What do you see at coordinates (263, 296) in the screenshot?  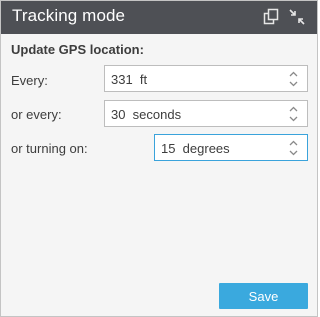 I see `save-button: Save` at bounding box center [263, 296].